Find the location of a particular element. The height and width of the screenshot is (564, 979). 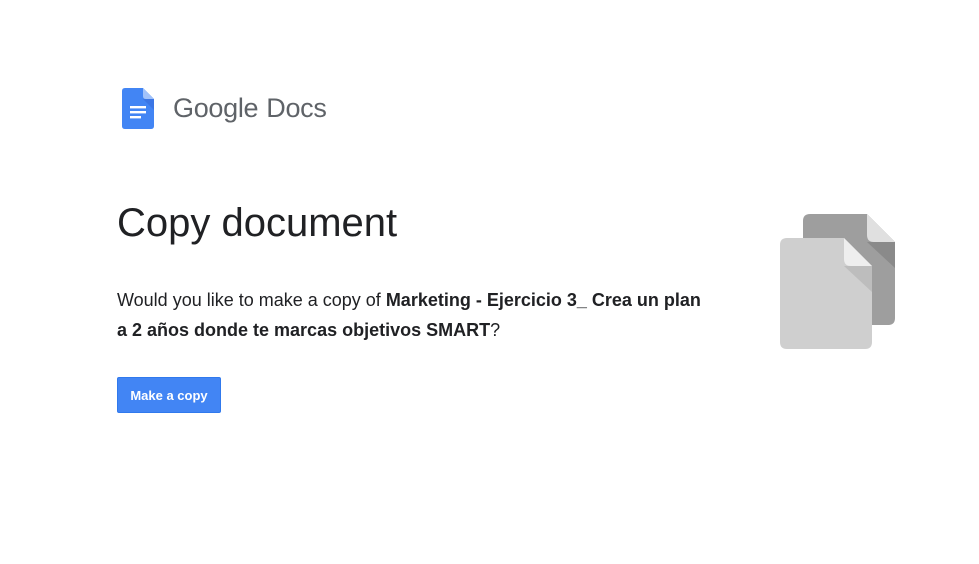

prompt-suffix: ? is located at coordinates (495, 330).